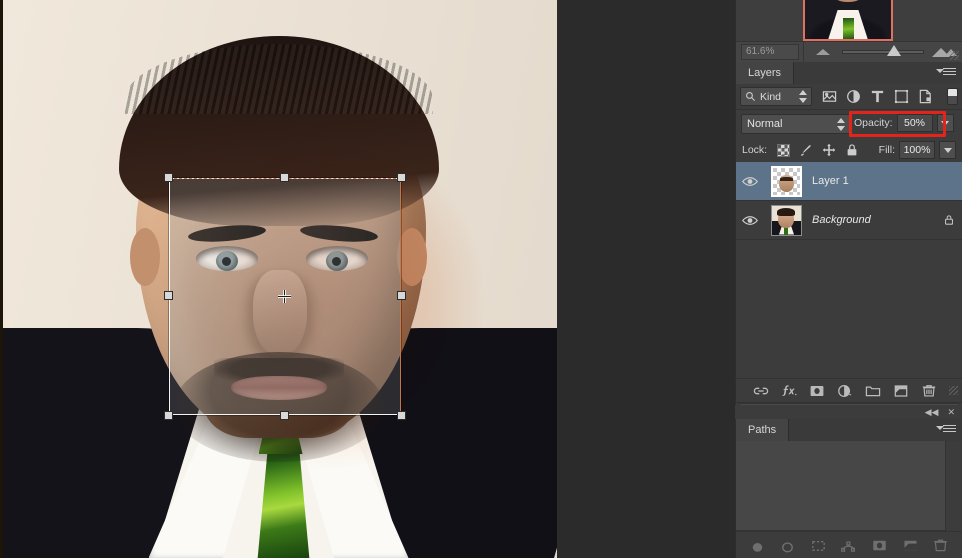 The height and width of the screenshot is (558, 962). Describe the element at coordinates (796, 124) in the screenshot. I see `blend-mode-select: Normal` at that location.